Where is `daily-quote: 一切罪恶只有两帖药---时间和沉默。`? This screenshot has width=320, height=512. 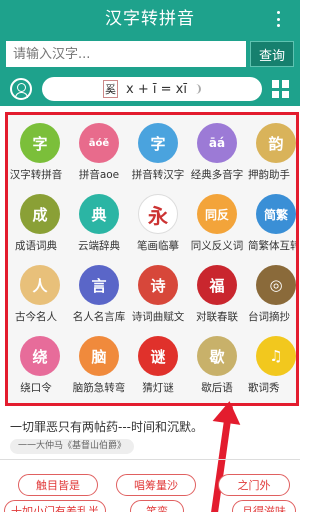
daily-quote: 一切罪恶只有两帖药---时间和沉默。 is located at coordinates (106, 427).